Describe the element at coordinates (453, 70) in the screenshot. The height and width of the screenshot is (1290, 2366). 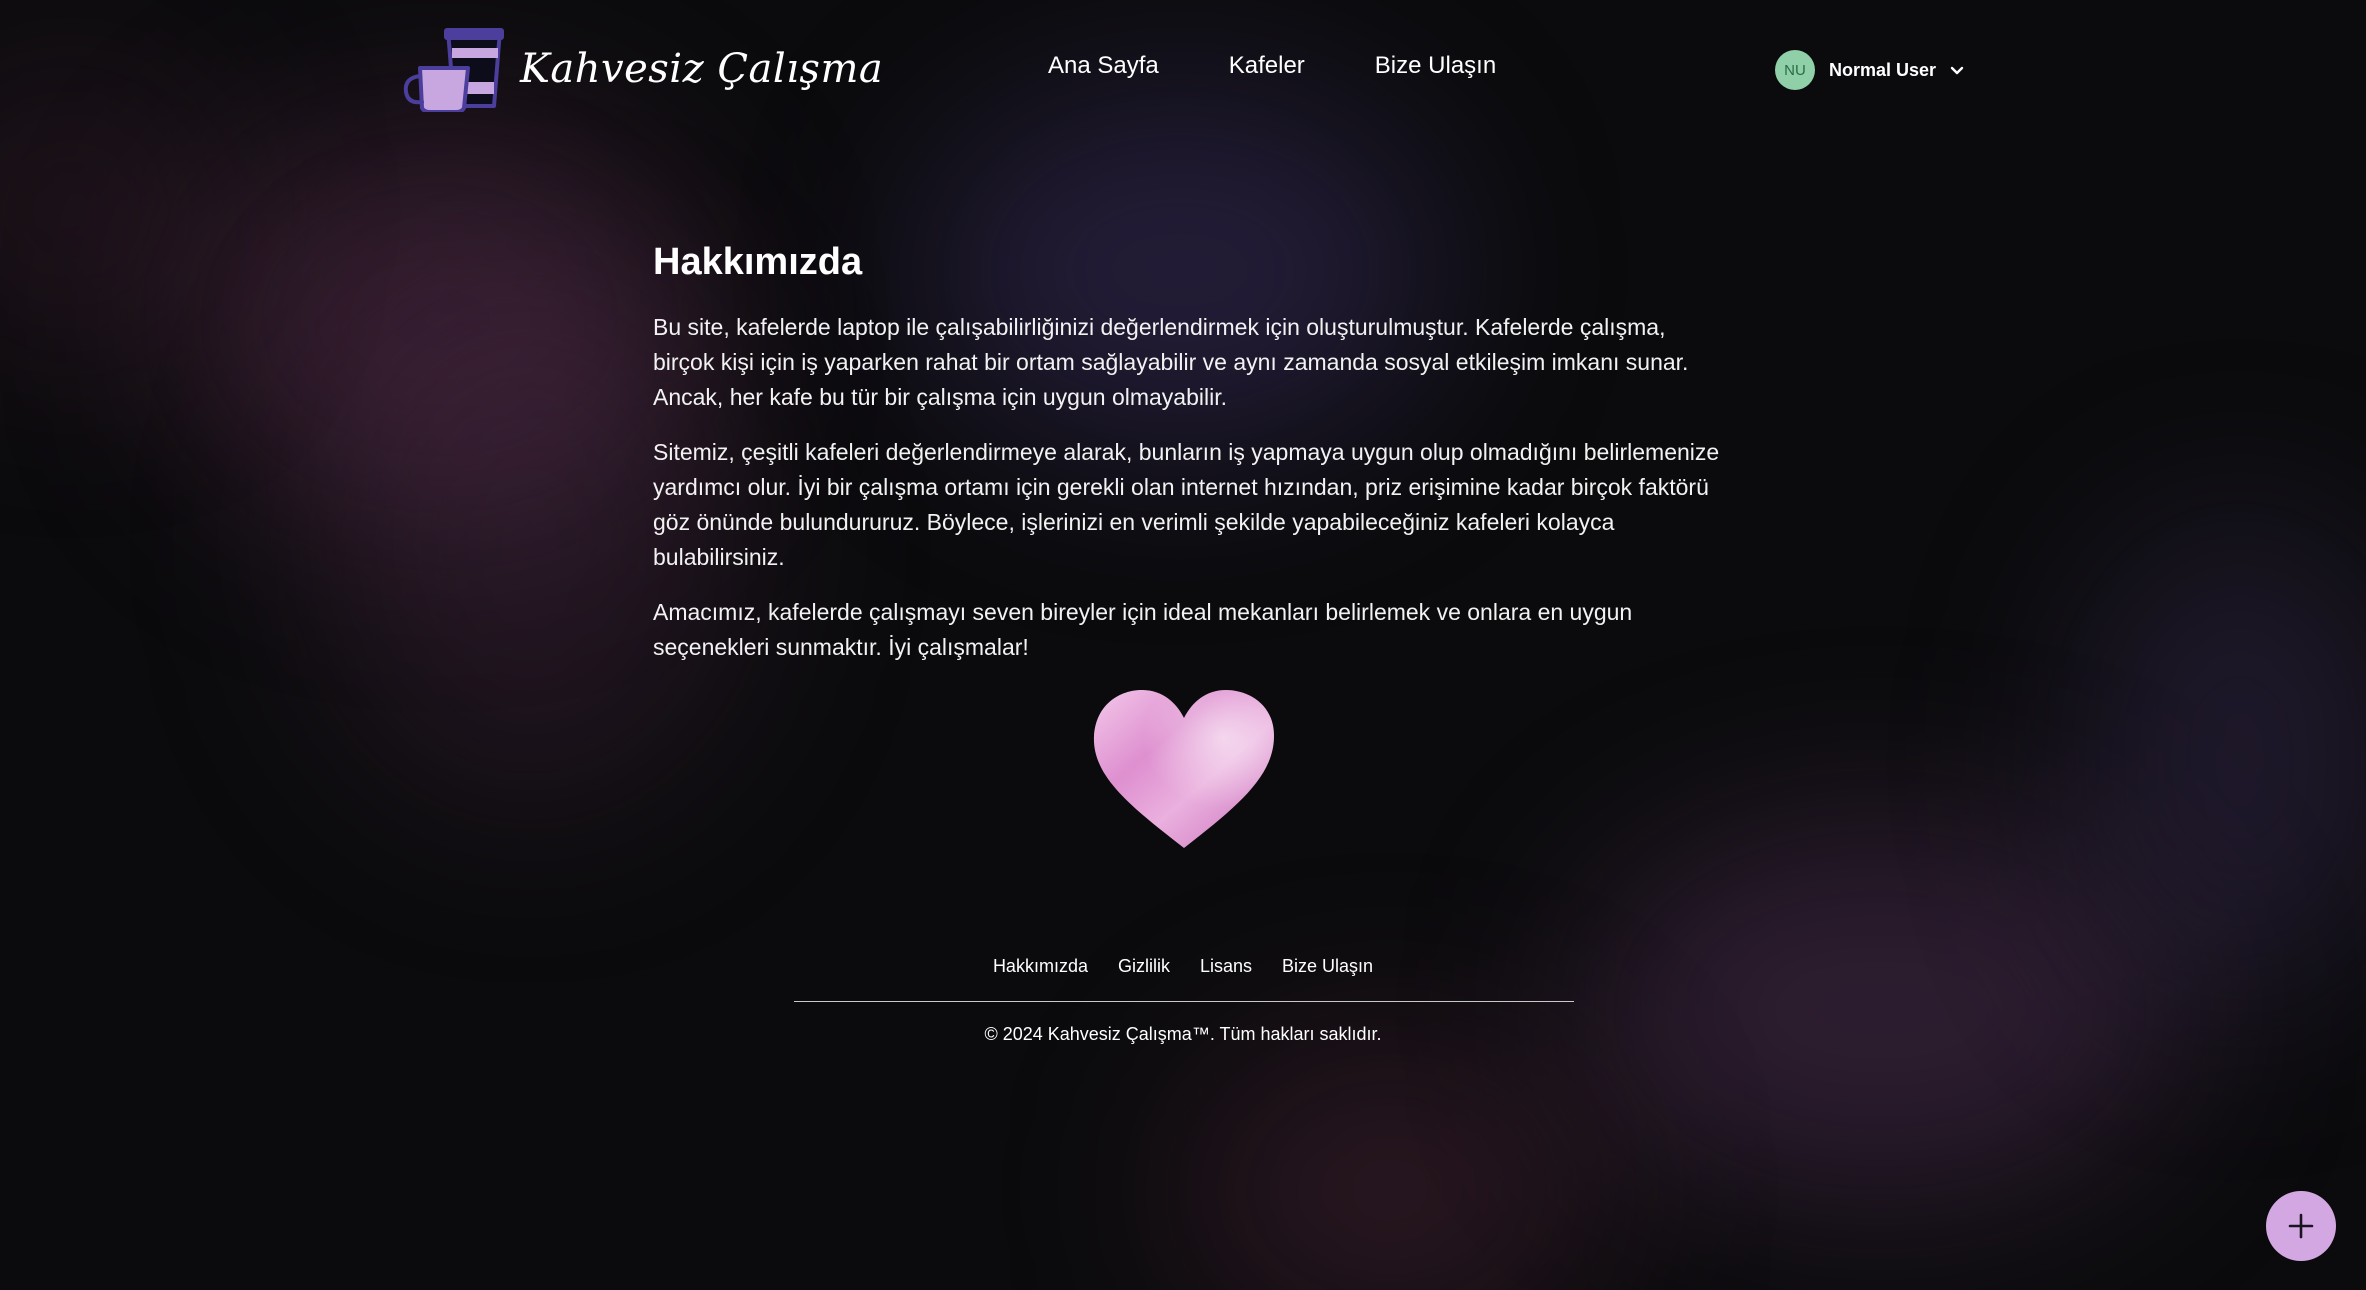
I see `coffee-cups-logo-icon` at that location.